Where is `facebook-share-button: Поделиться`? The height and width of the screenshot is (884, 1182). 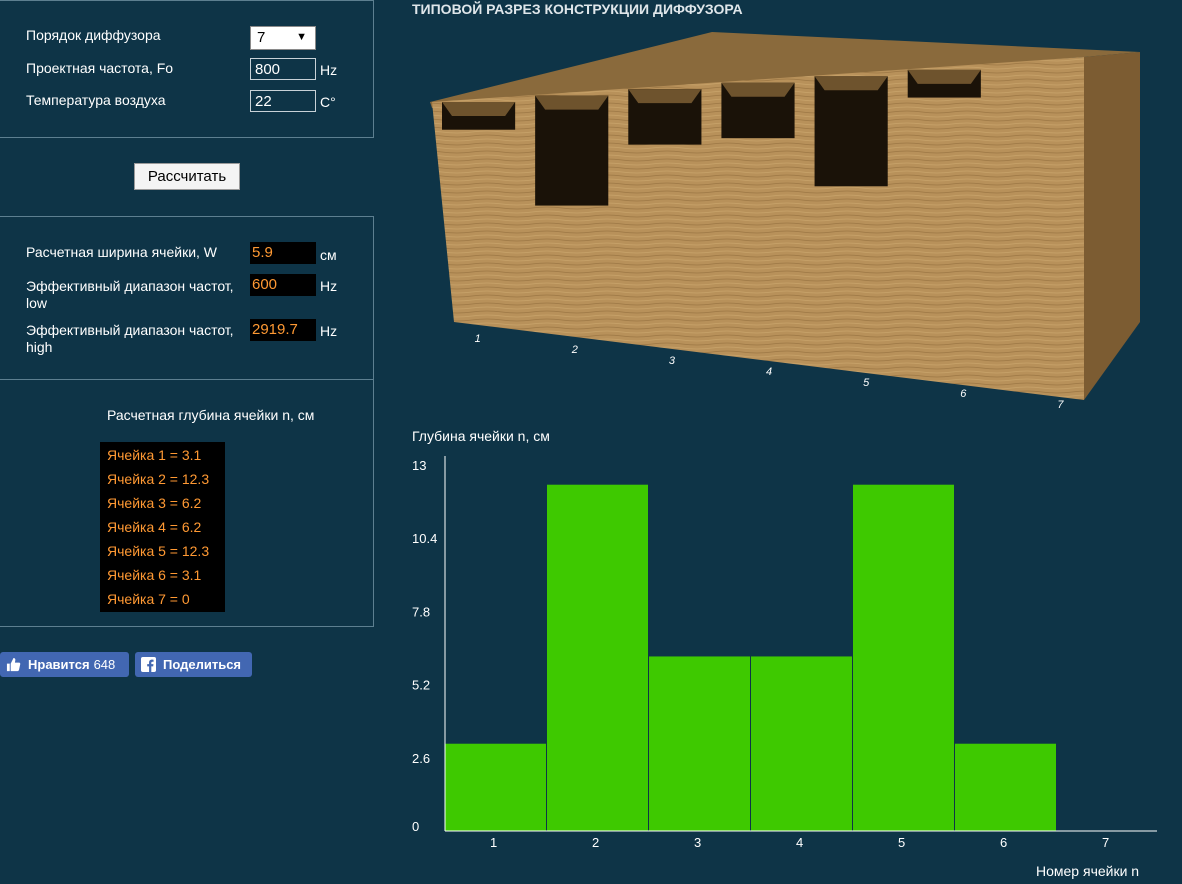 facebook-share-button: Поделиться is located at coordinates (193, 664).